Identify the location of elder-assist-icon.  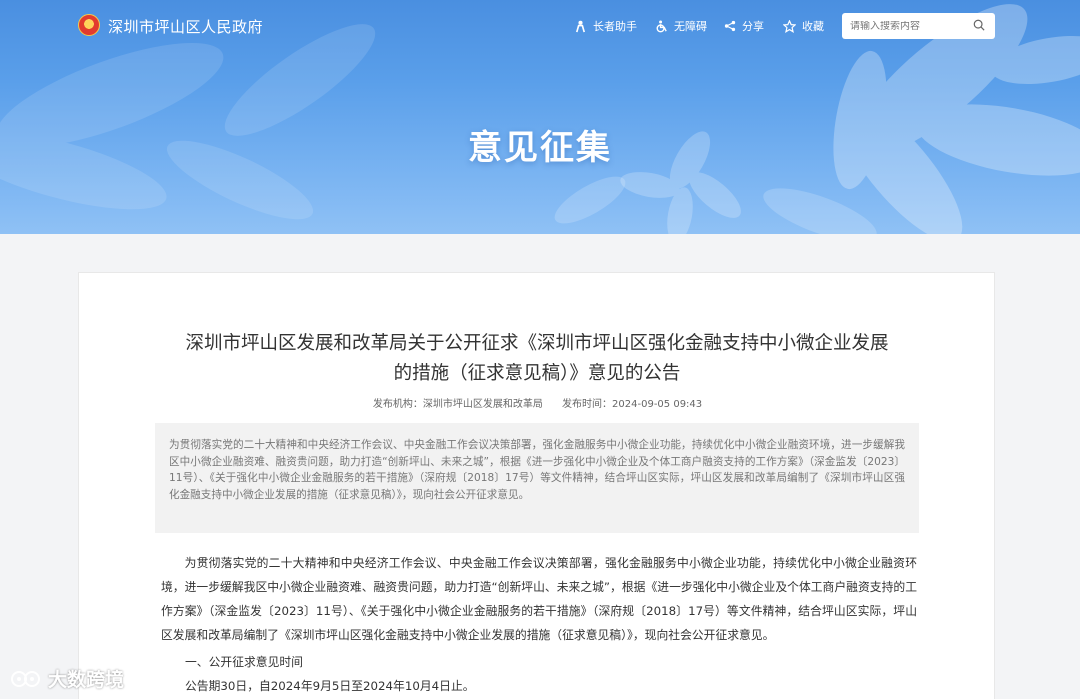
(580, 26).